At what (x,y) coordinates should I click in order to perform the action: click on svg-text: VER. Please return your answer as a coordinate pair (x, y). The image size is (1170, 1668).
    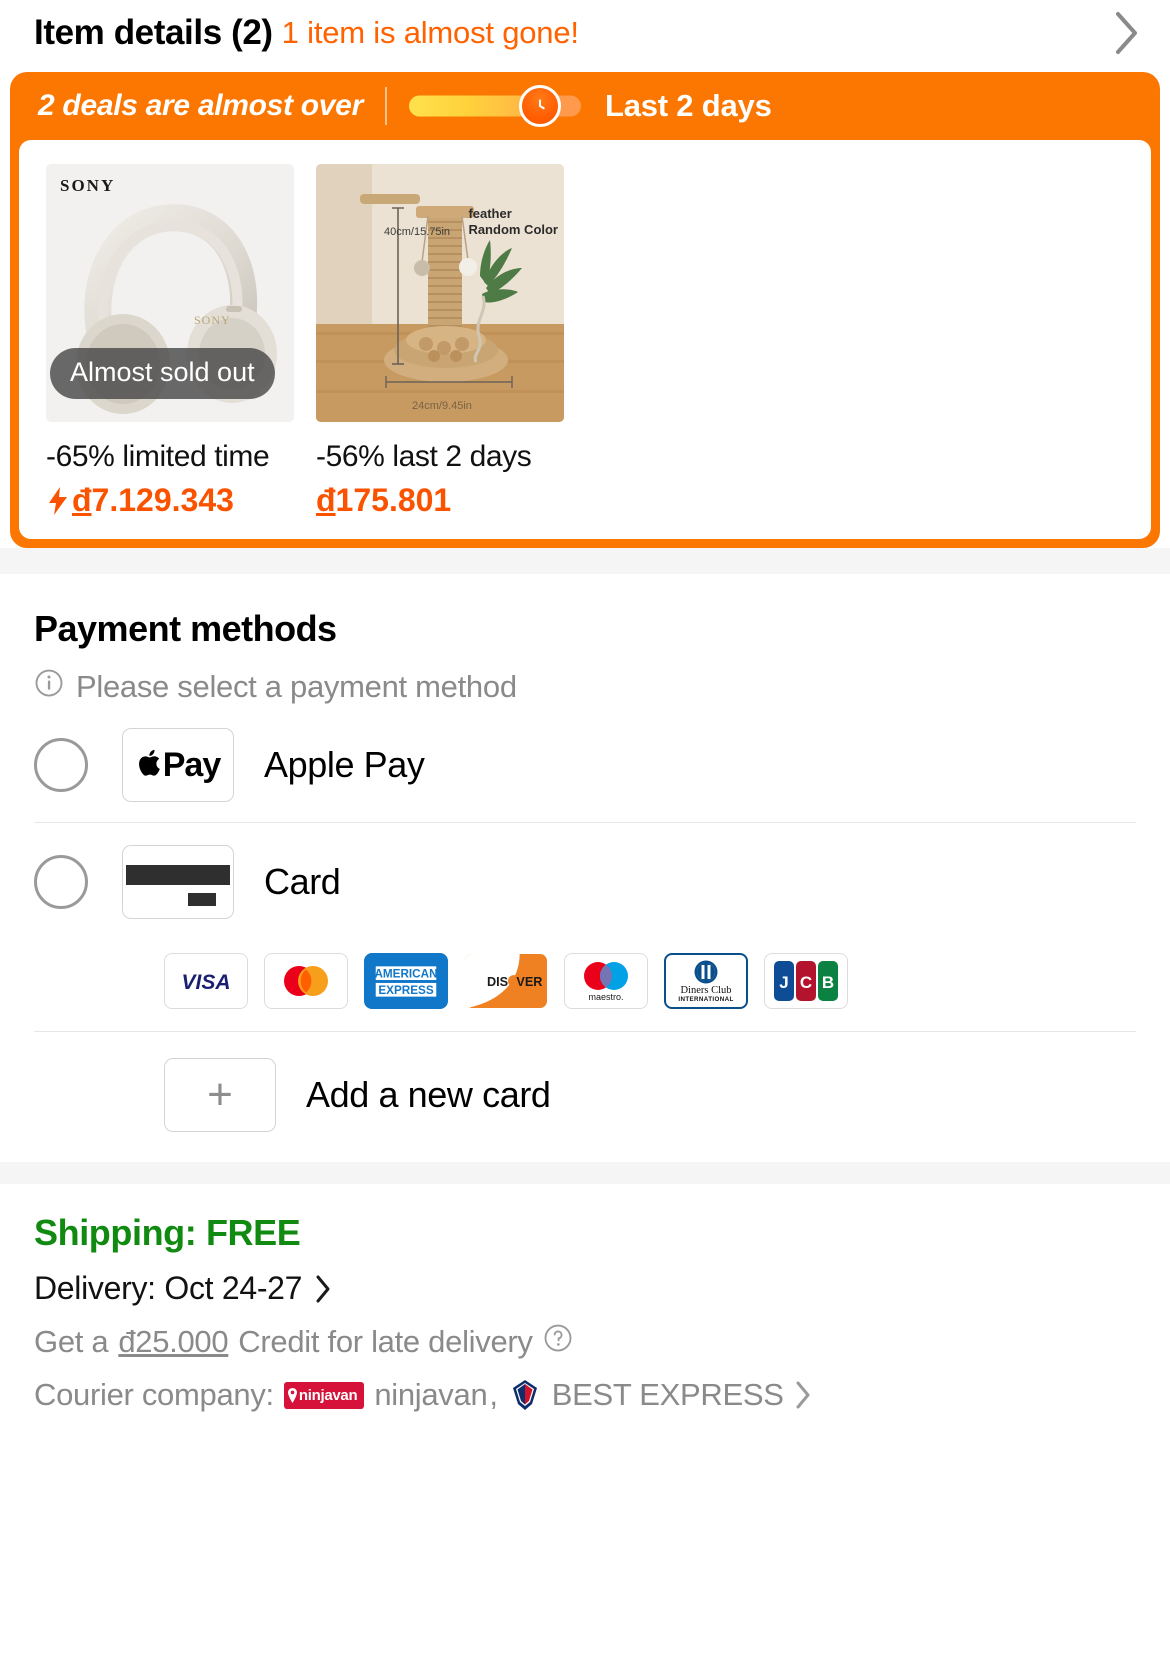
    Looking at the image, I should click on (529, 982).